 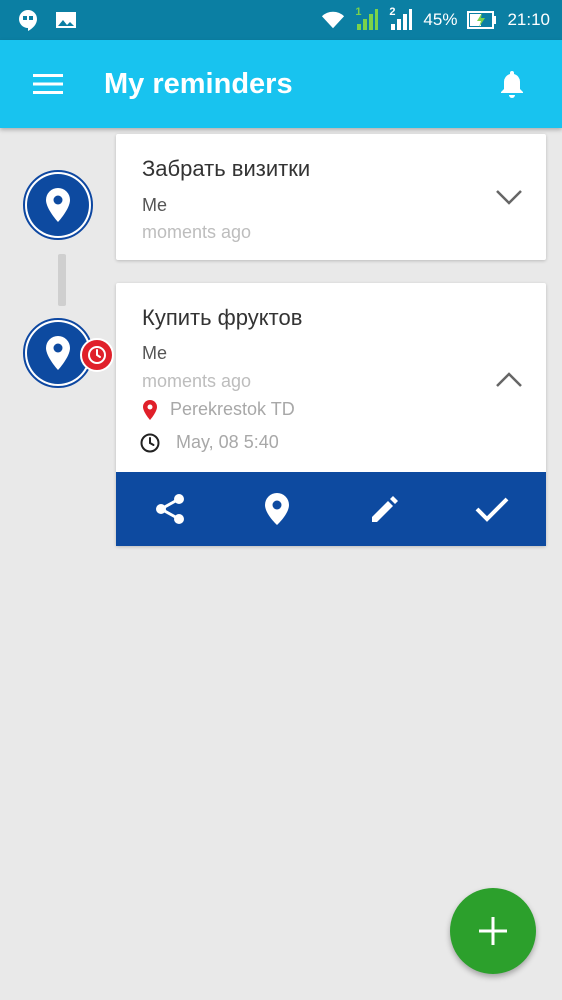 I want to click on alarm-clock-icon, so click(x=97, y=355).